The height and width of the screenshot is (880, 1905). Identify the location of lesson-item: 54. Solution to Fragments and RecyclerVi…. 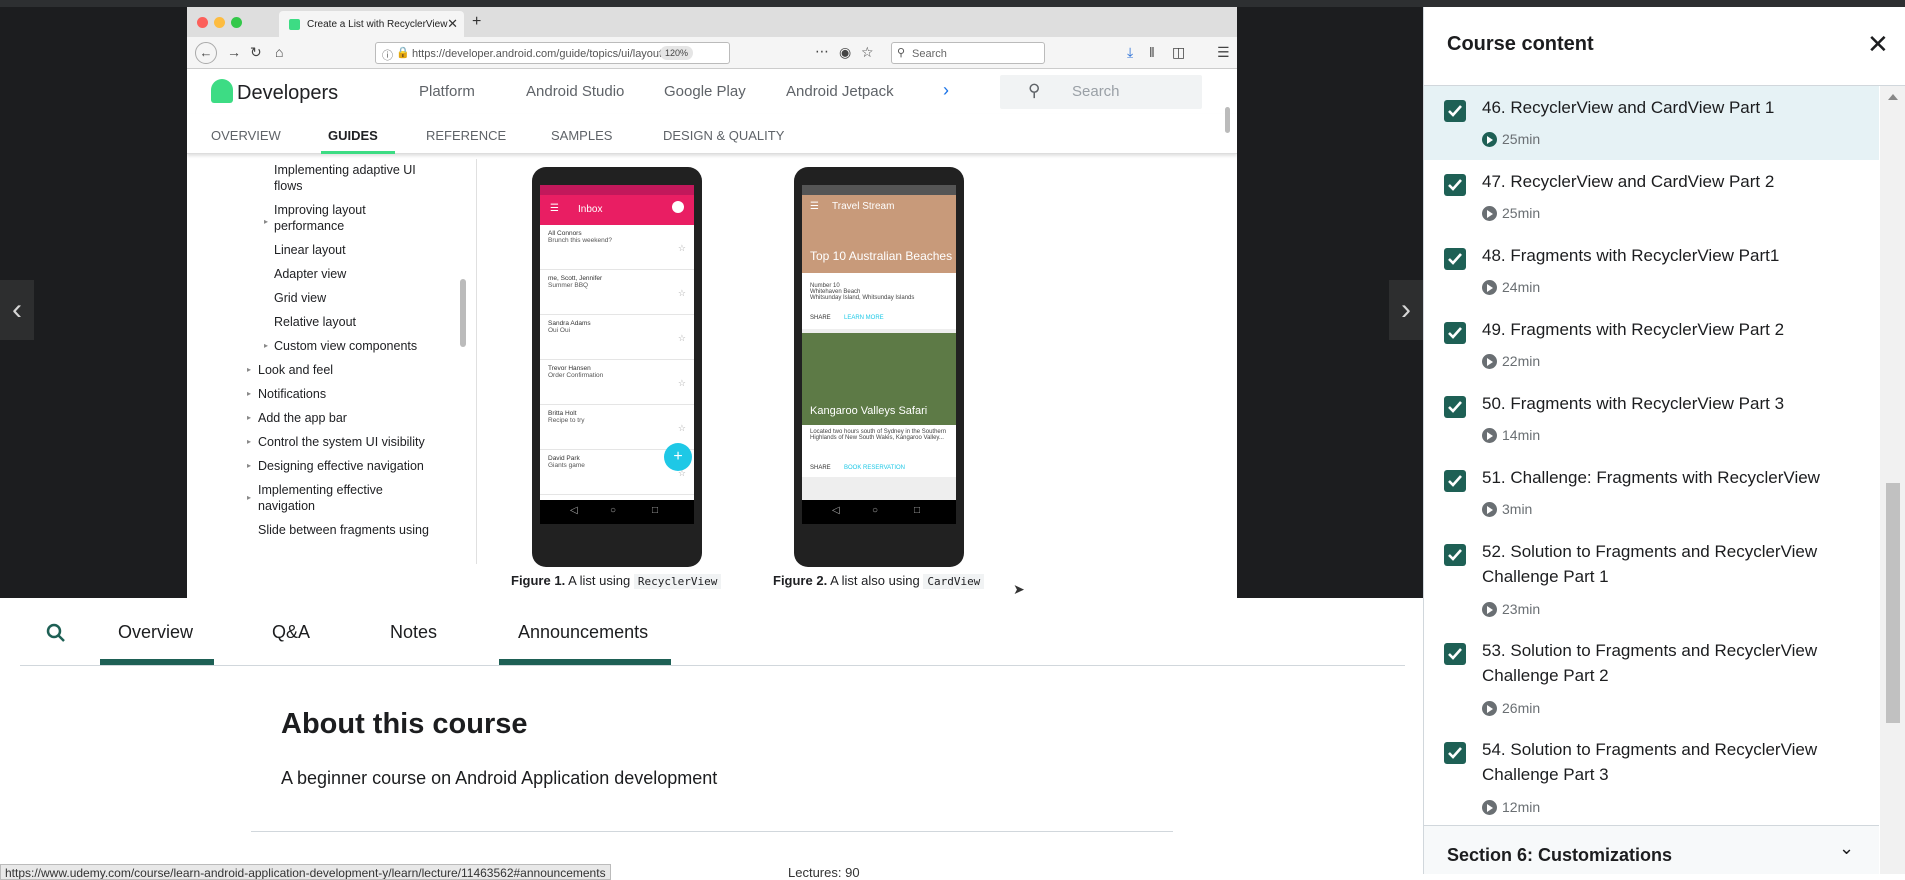
(1651, 776).